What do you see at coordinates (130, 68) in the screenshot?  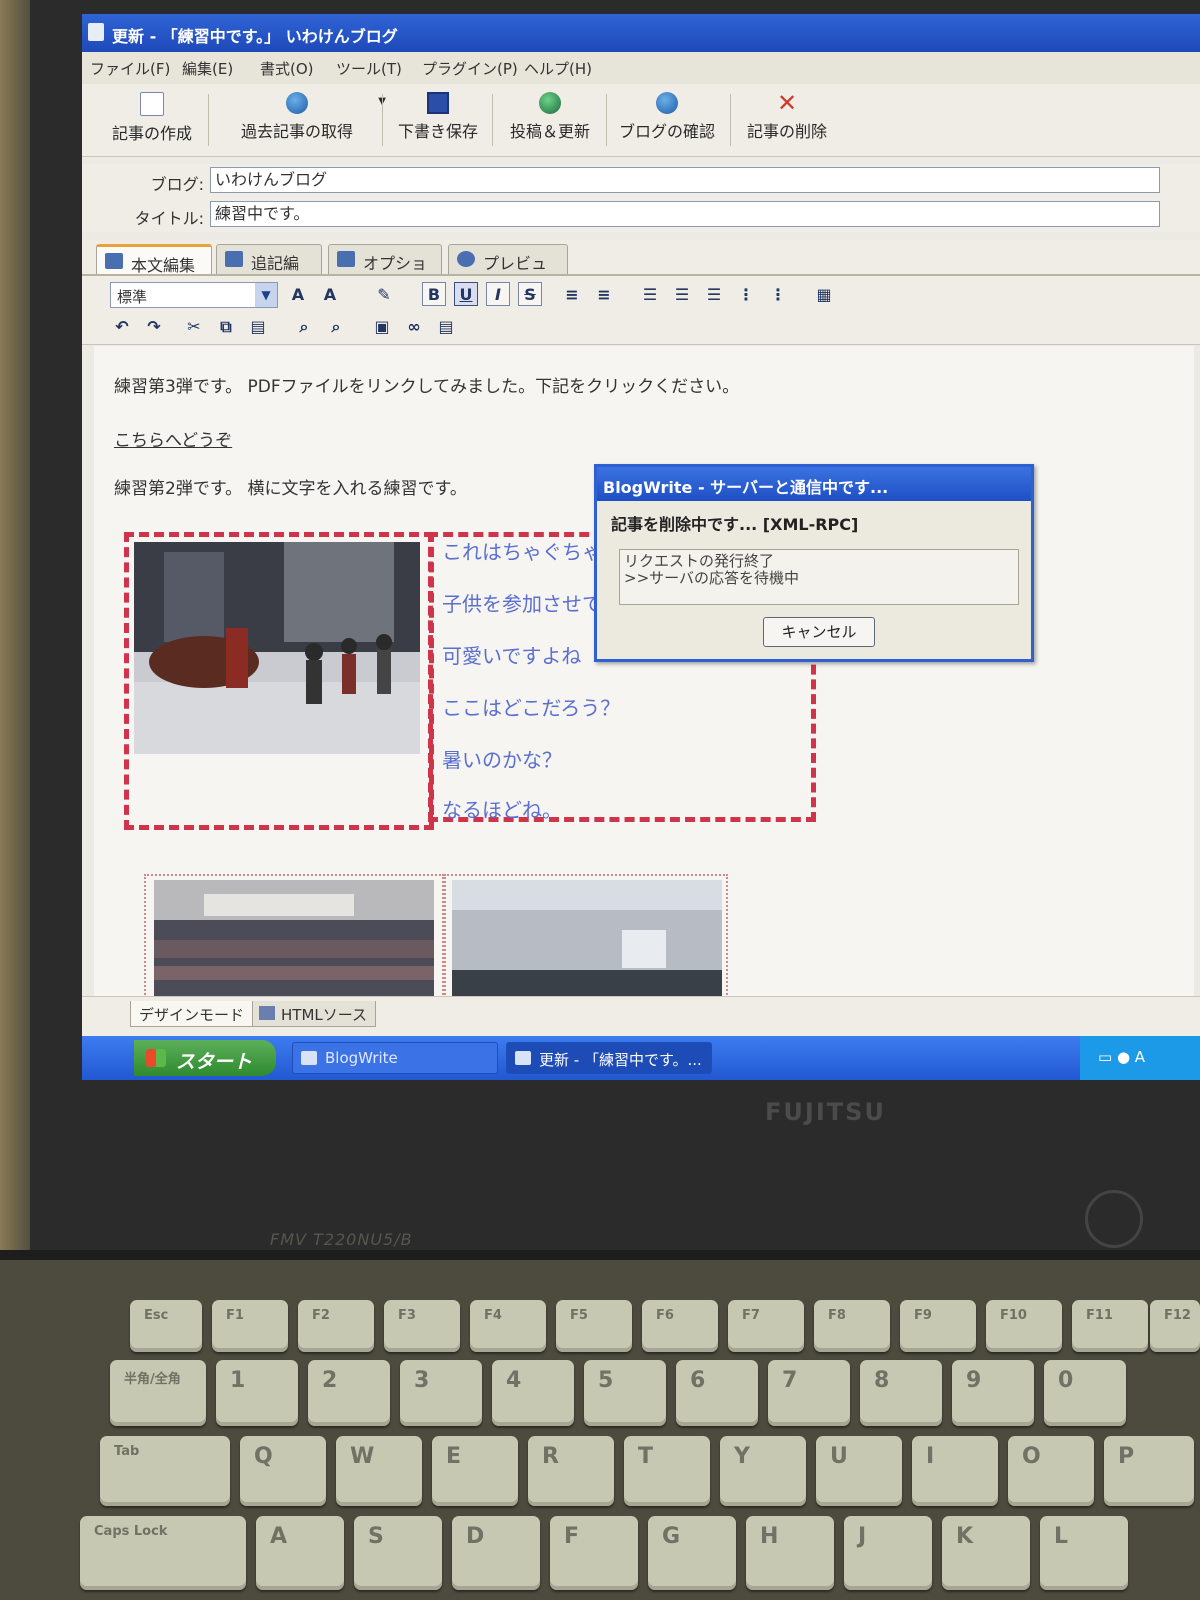 I see `menu-file: ファイル(F)` at bounding box center [130, 68].